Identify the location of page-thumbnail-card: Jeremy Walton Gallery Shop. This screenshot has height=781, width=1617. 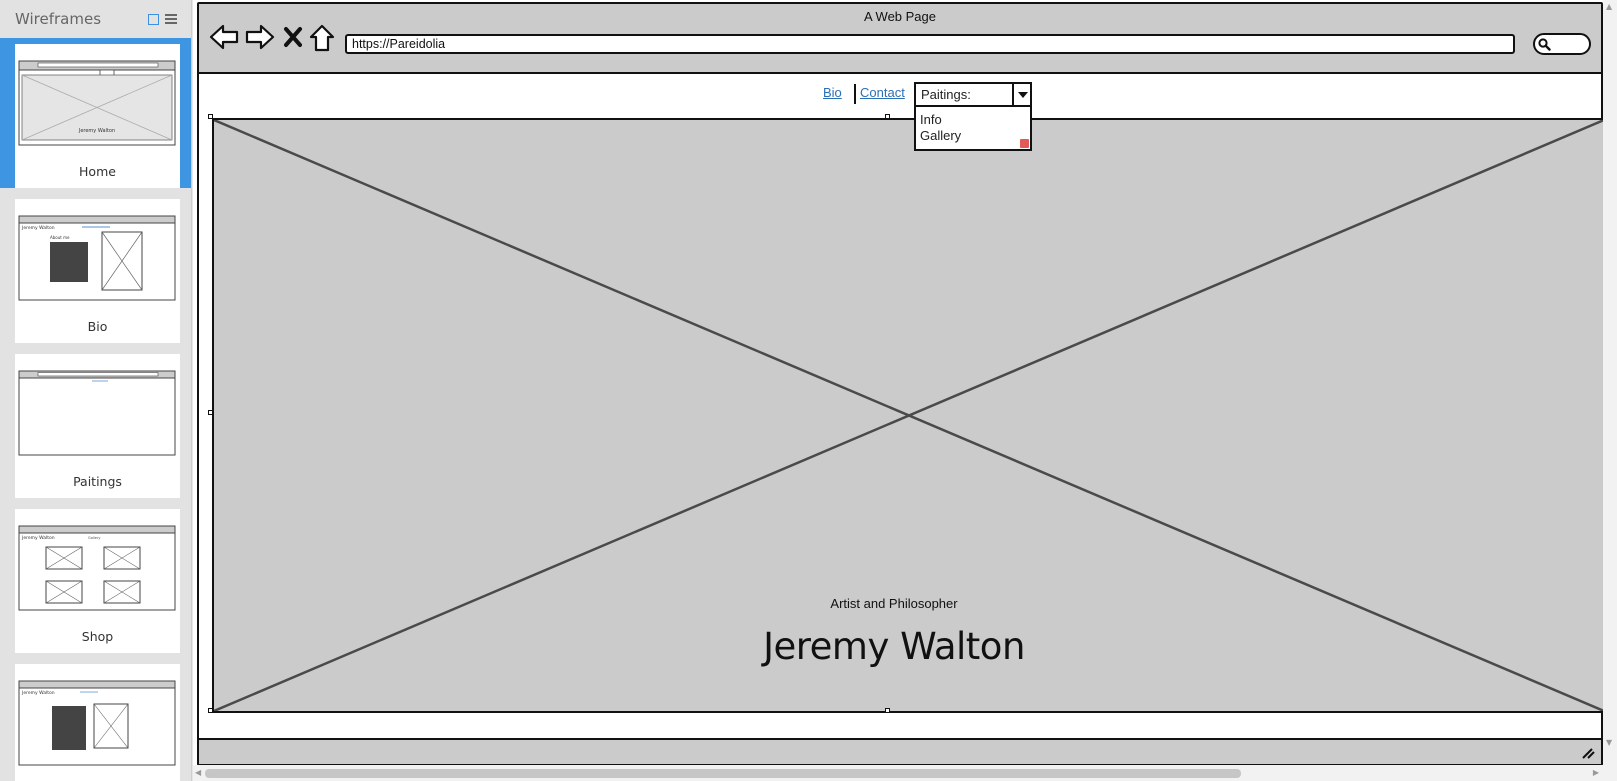
(97, 581).